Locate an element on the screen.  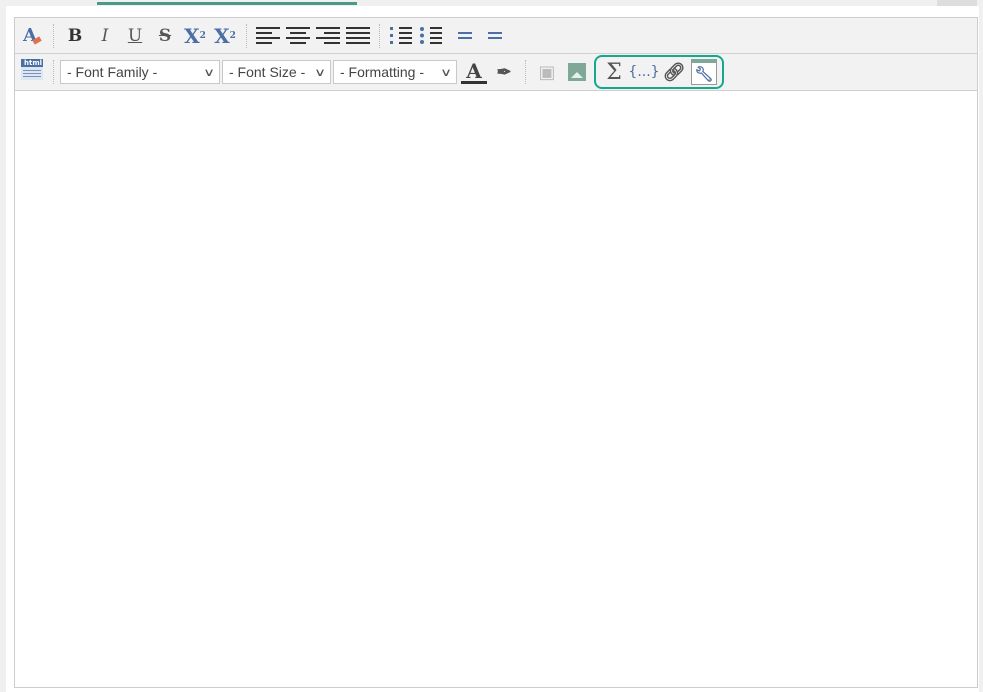
save-icon: ▣ is located at coordinates (547, 72).